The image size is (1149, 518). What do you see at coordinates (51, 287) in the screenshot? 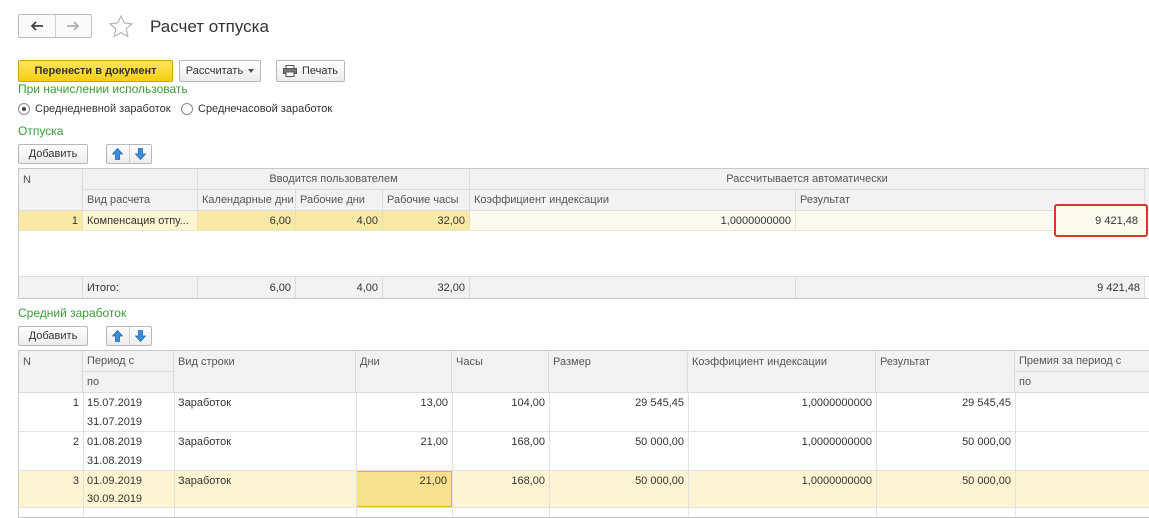
I see `totals-n` at bounding box center [51, 287].